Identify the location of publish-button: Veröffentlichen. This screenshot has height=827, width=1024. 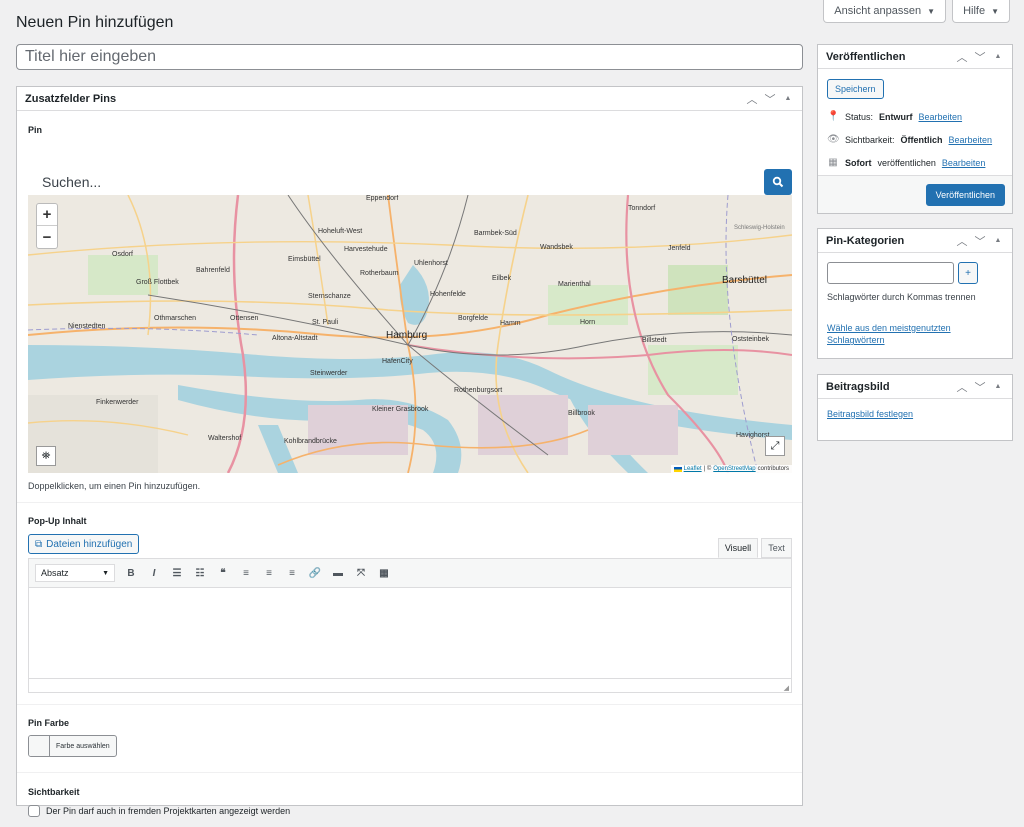
(965, 194).